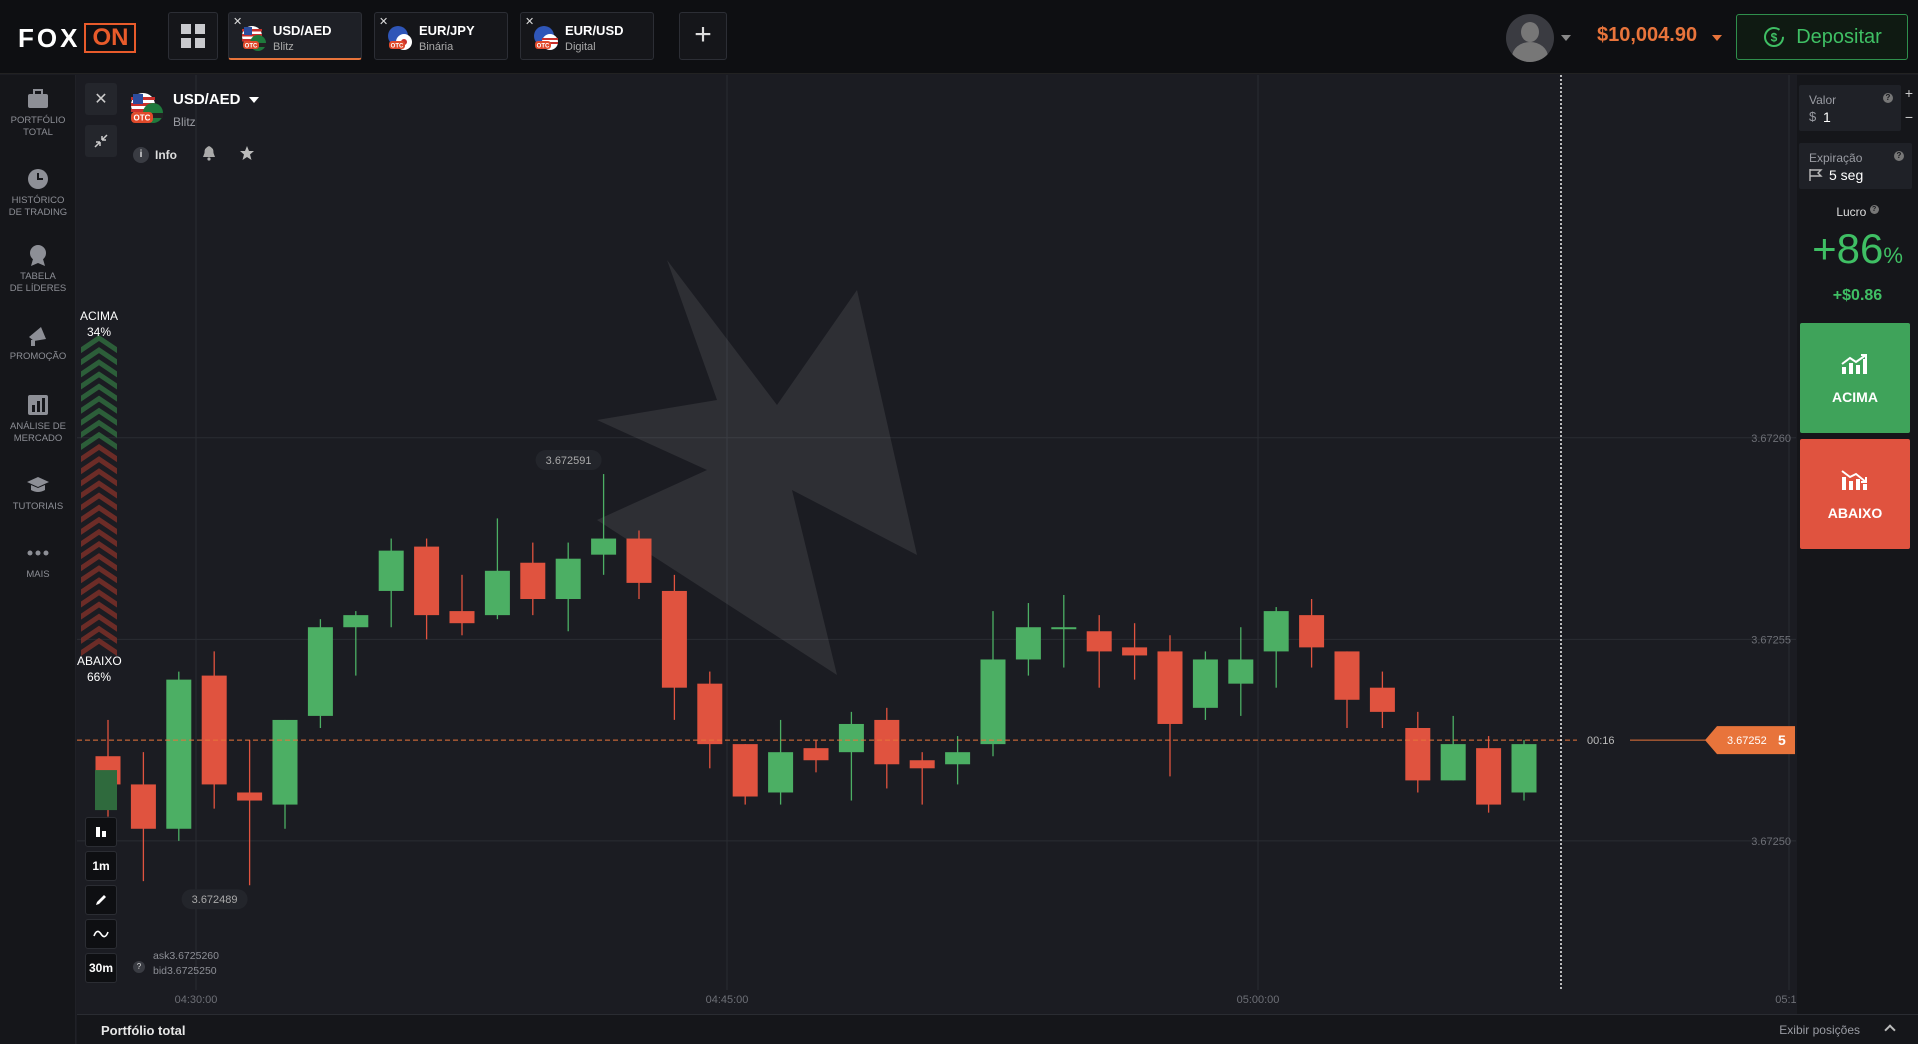  I want to click on low-price-label: 3.672489, so click(215, 900).